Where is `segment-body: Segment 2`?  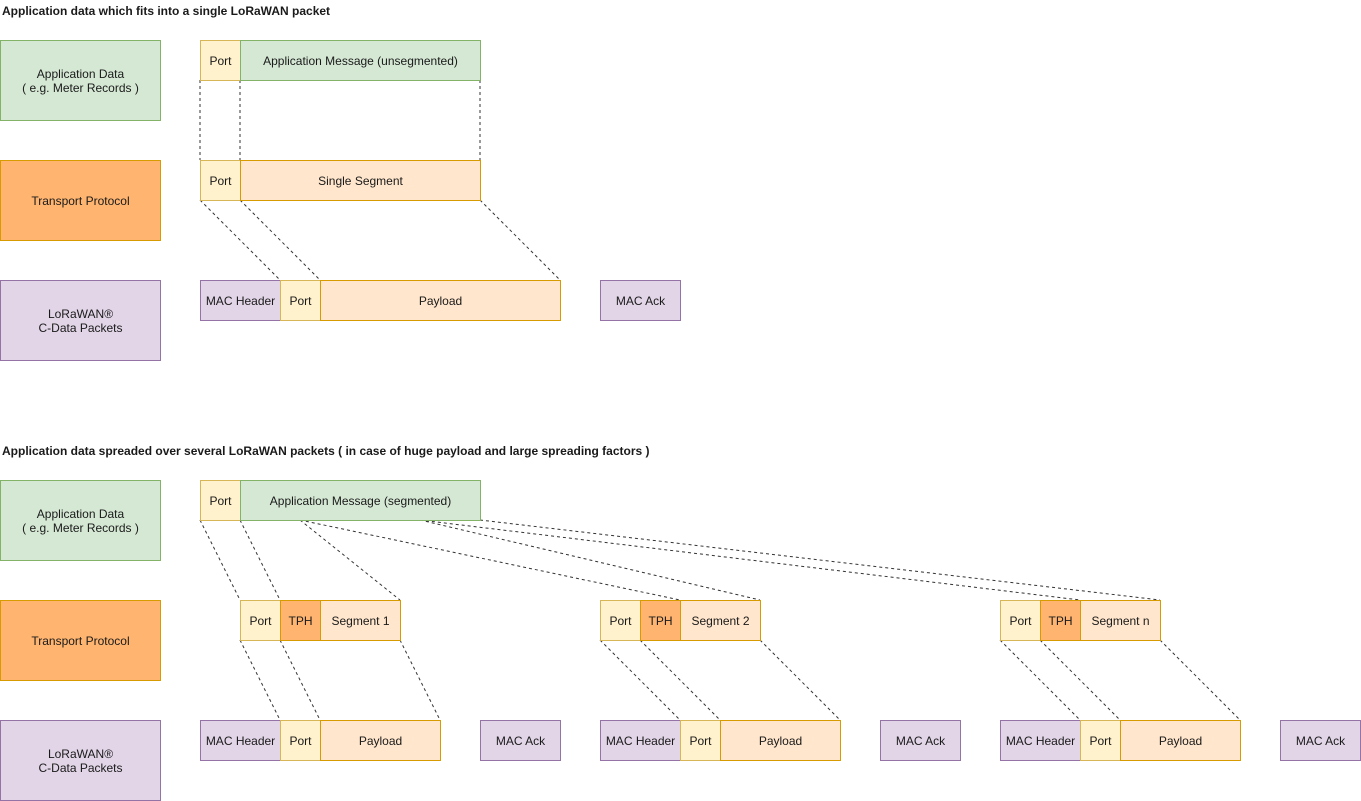 segment-body: Segment 2 is located at coordinates (720, 620).